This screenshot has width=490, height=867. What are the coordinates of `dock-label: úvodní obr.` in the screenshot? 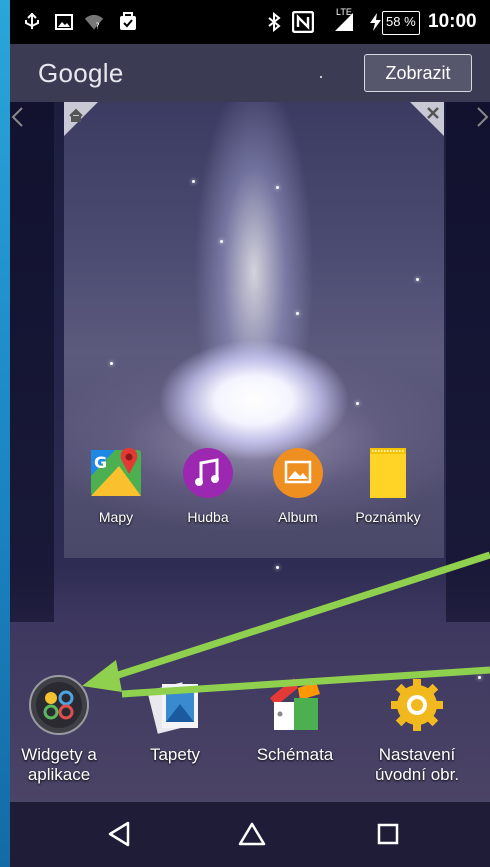 It's located at (417, 774).